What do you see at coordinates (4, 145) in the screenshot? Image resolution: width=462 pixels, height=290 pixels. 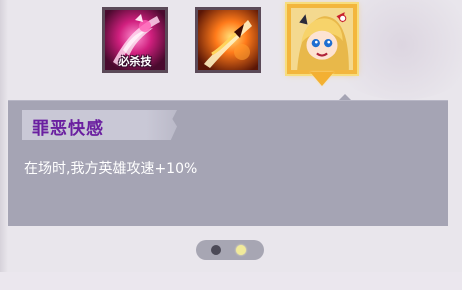 I see `edge-decoration` at bounding box center [4, 145].